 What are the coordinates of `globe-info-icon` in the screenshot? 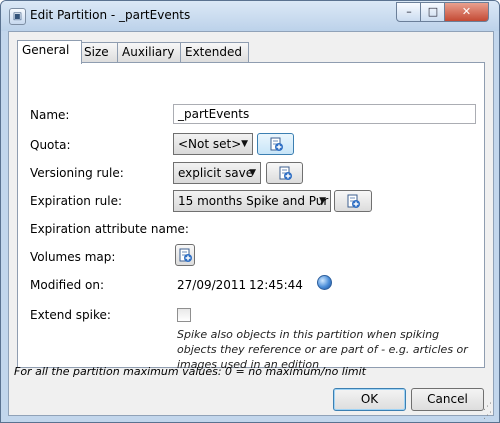 It's located at (324, 282).